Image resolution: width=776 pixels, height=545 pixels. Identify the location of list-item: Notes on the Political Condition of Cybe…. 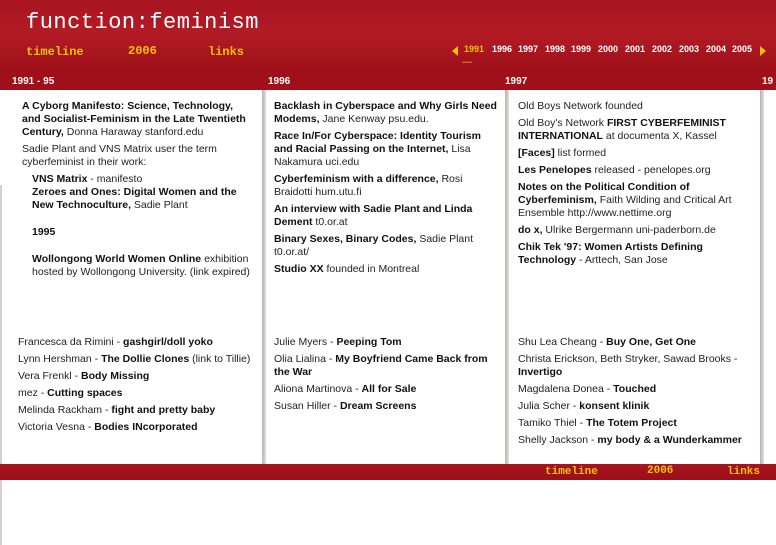
(636, 200).